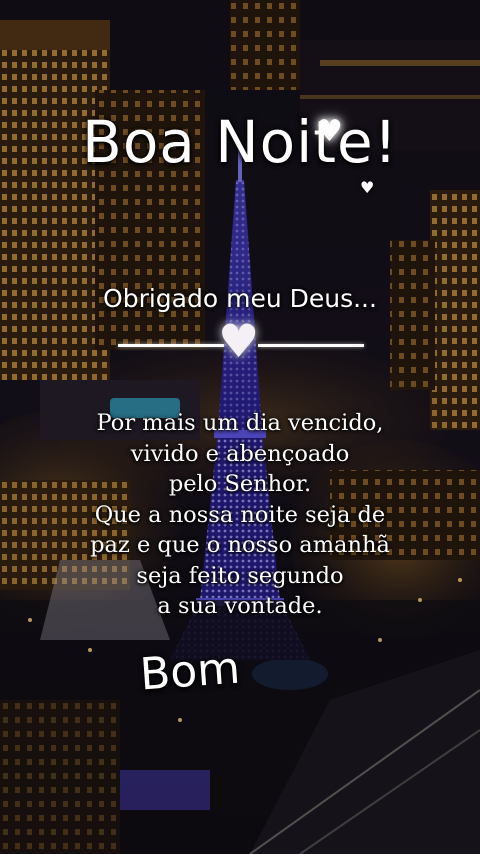 The width and height of the screenshot is (480, 854). Describe the element at coordinates (171, 345) in the screenshot. I see `divider-line-left` at that location.